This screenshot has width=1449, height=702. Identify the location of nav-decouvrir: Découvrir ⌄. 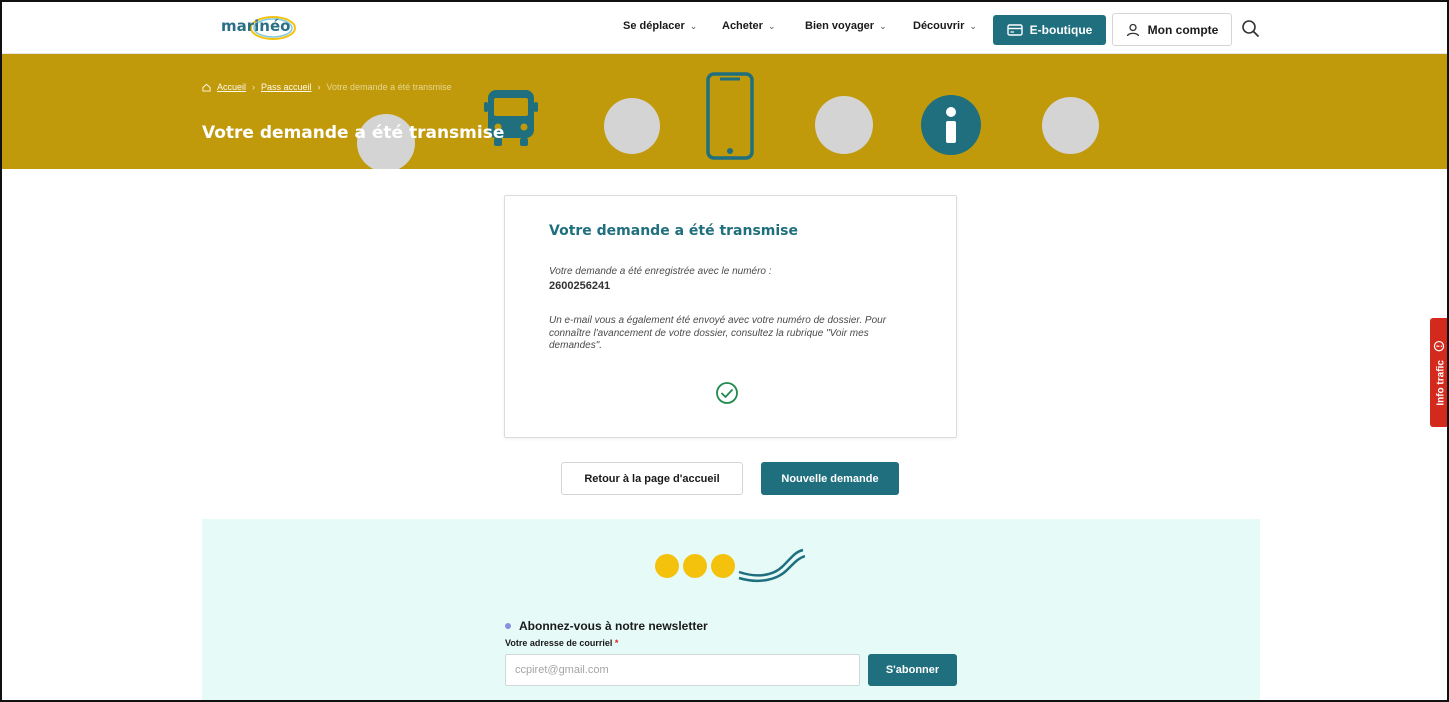
(945, 26).